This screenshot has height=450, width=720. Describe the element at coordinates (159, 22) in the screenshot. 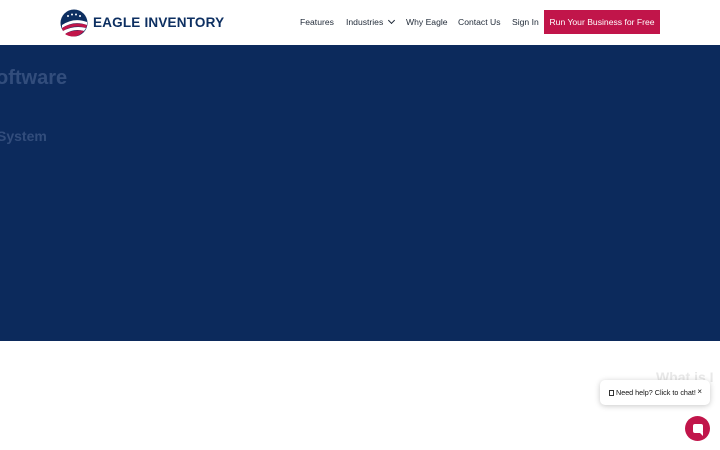

I see `brand-name: EAGLE INVENTORY` at that location.